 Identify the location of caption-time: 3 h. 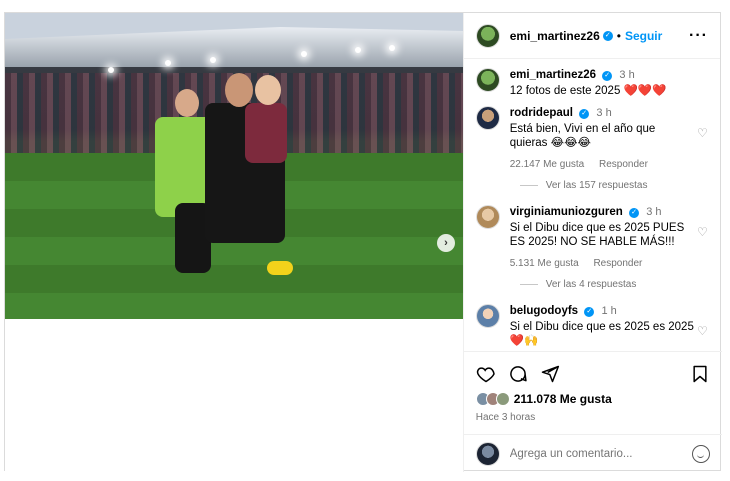
(627, 75).